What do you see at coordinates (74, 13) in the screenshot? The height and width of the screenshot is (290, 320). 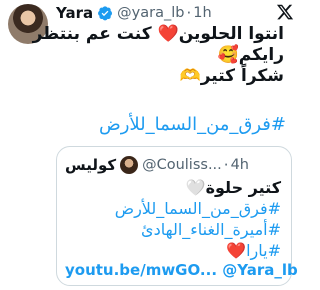 I see `author-name: Yara` at bounding box center [74, 13].